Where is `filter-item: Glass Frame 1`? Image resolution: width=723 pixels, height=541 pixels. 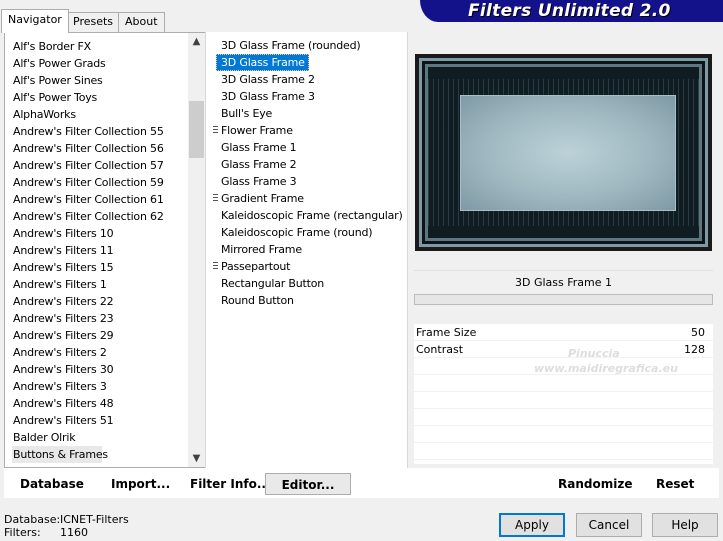 filter-item: Glass Frame 1 is located at coordinates (311, 147).